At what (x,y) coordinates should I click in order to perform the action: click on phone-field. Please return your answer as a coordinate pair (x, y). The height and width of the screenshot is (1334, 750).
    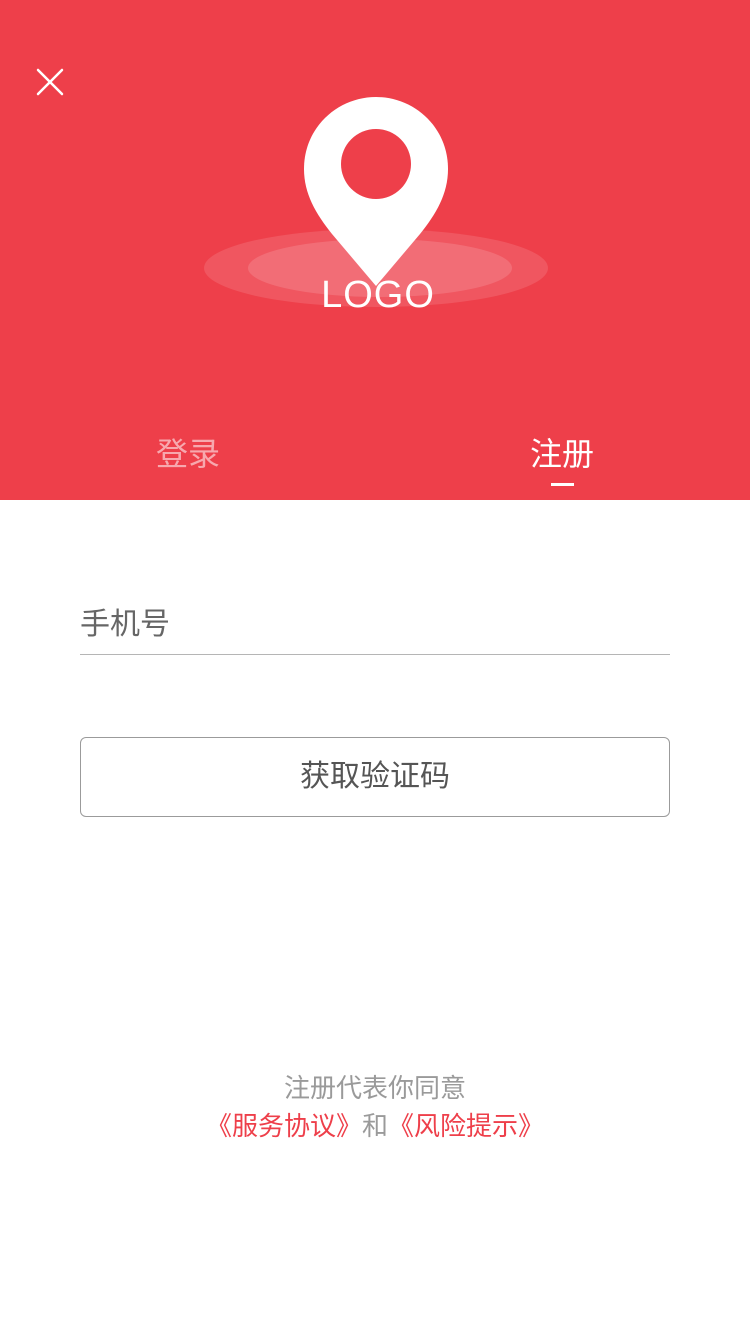
    Looking at the image, I should click on (375, 625).